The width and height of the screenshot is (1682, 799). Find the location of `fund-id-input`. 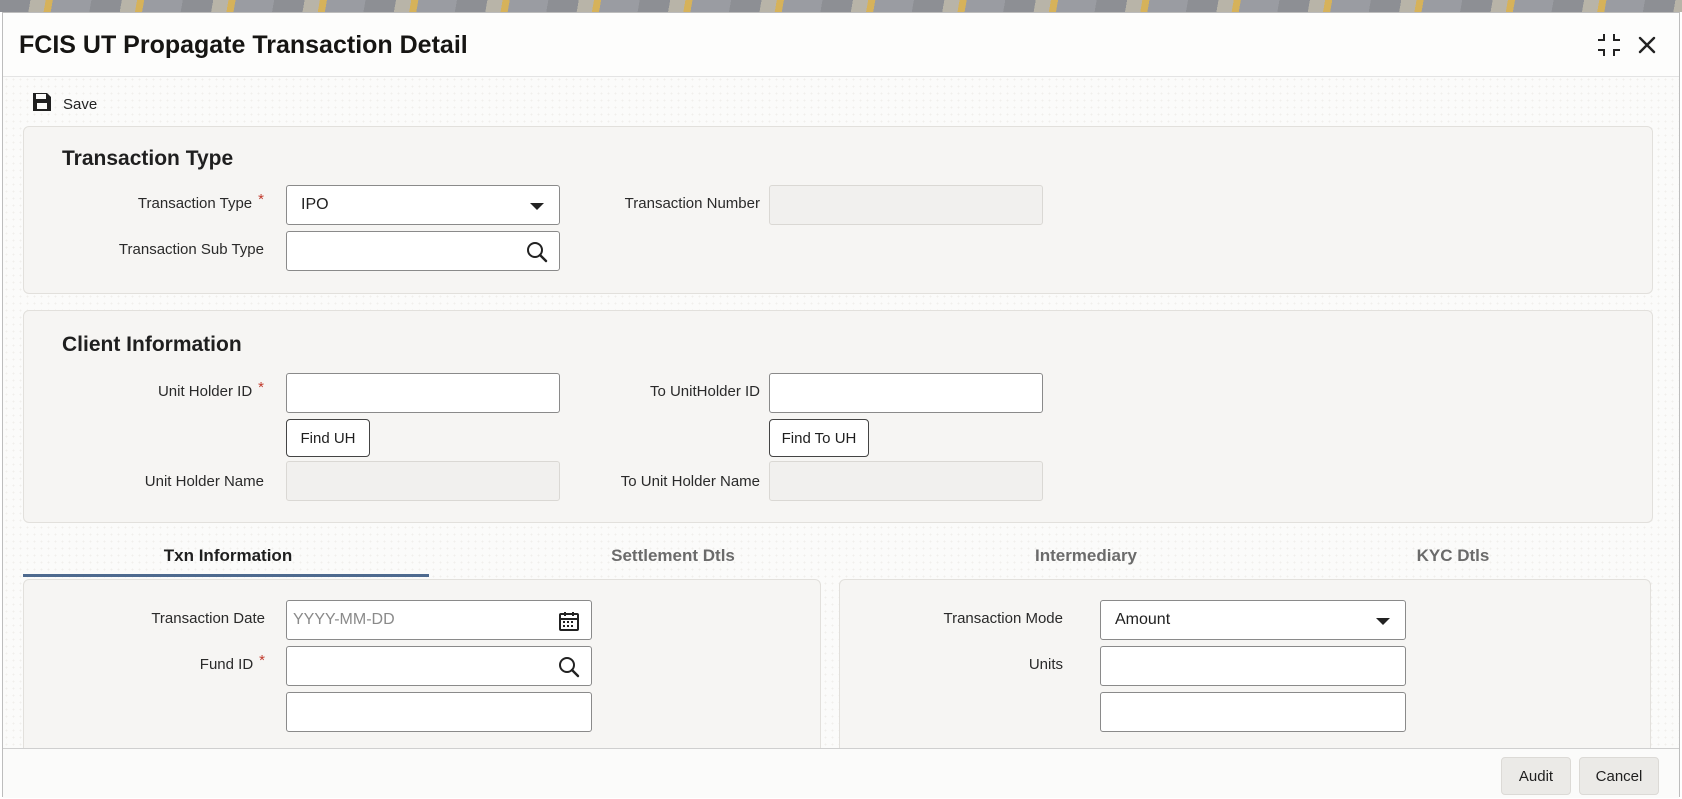

fund-id-input is located at coordinates (439, 666).